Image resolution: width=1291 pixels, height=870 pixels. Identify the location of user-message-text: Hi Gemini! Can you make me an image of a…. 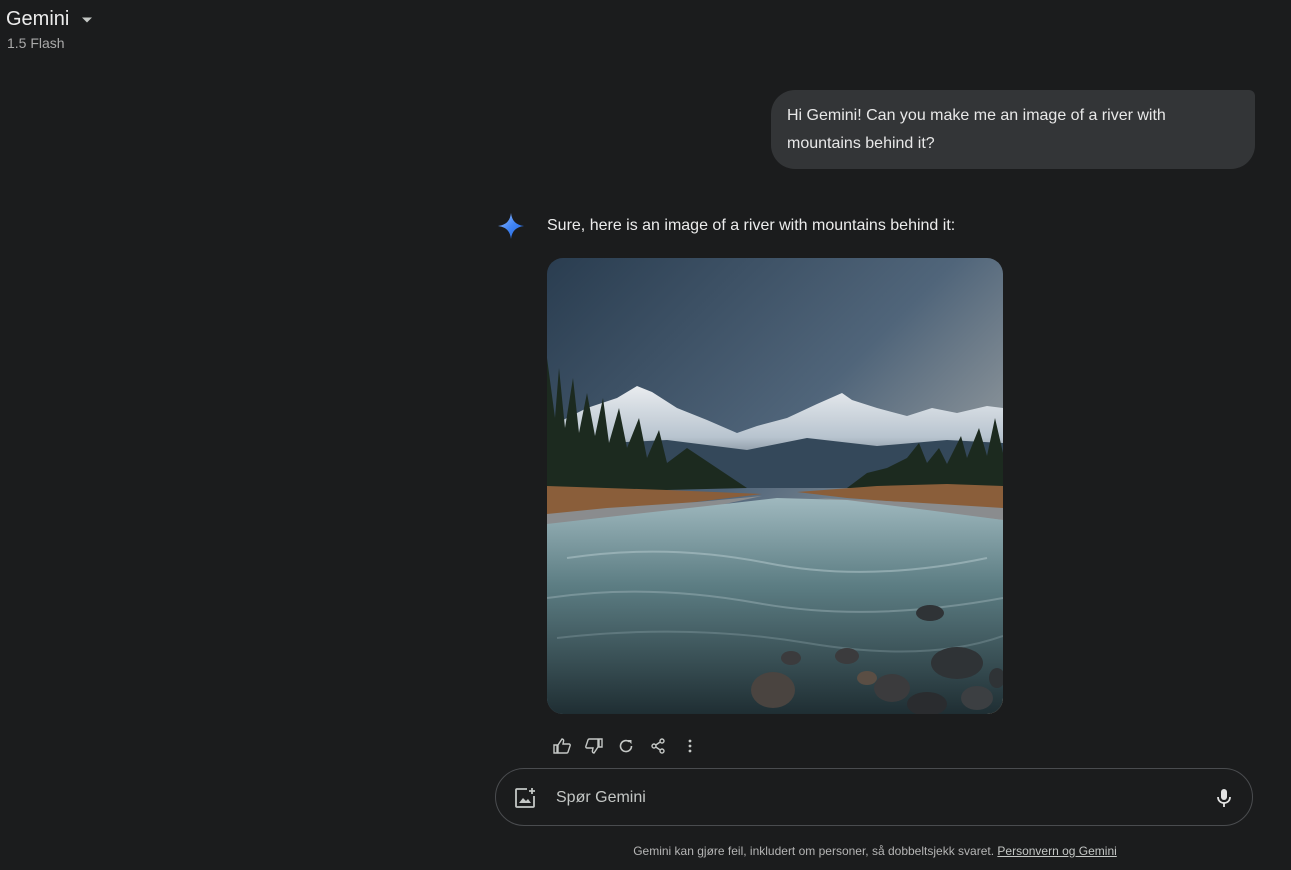
(976, 129).